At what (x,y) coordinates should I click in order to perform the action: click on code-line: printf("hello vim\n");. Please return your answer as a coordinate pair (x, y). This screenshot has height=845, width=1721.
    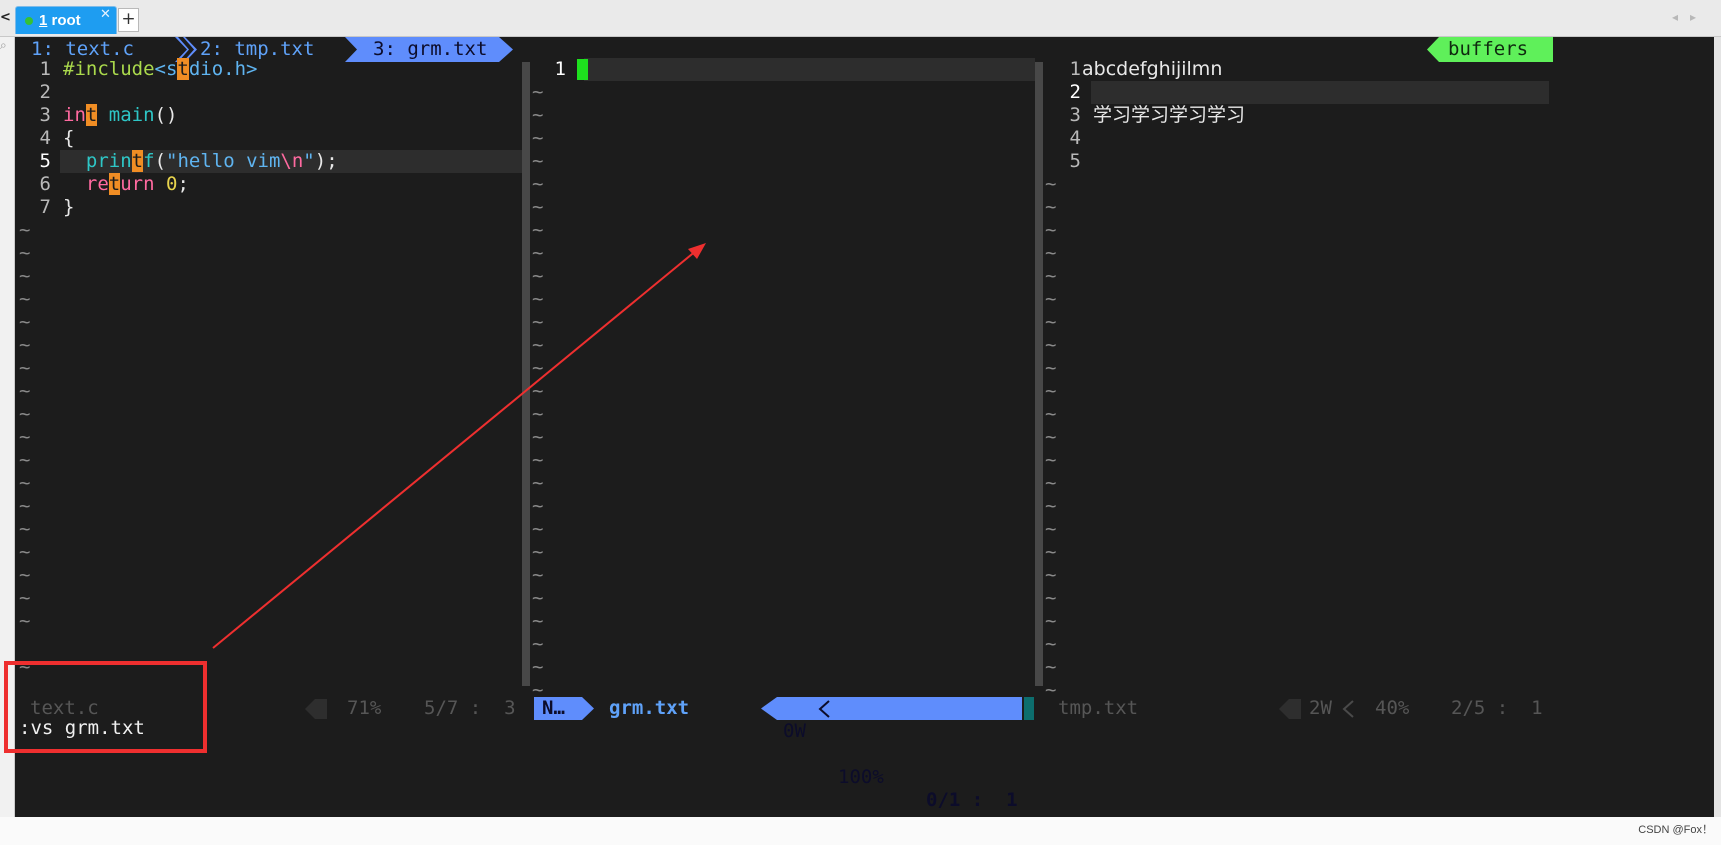
    Looking at the image, I should click on (200, 161).